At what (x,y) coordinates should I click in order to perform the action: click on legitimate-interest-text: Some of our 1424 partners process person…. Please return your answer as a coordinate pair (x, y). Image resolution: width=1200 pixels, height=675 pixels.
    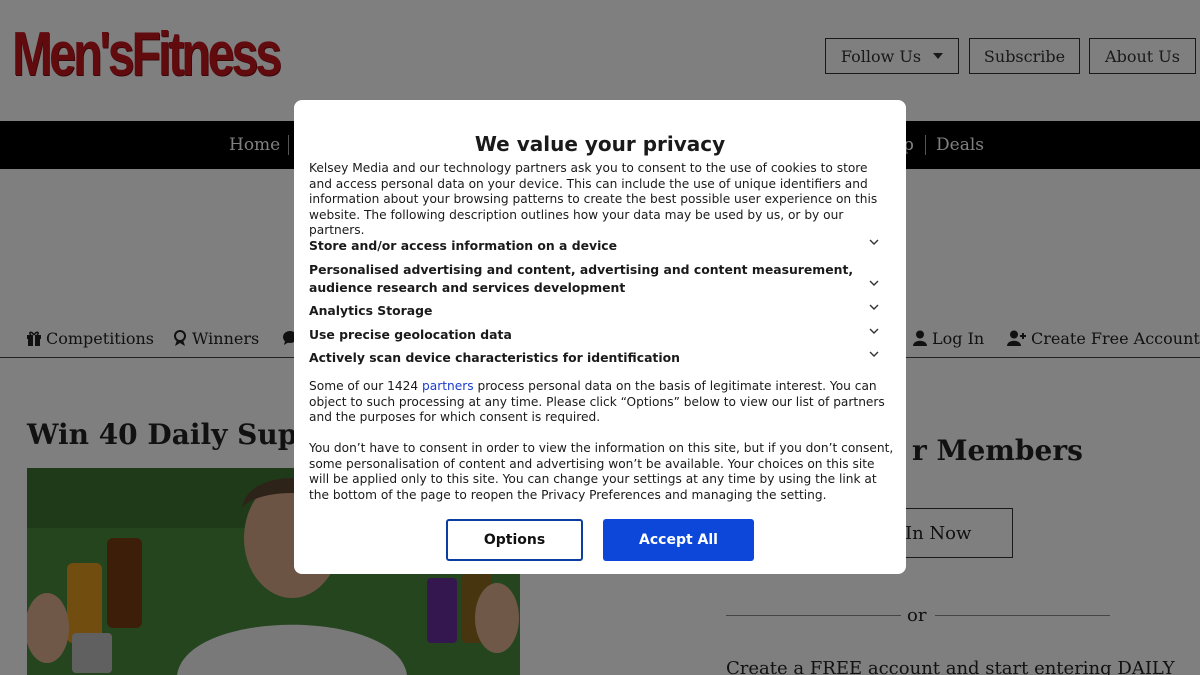
    Looking at the image, I should click on (601, 402).